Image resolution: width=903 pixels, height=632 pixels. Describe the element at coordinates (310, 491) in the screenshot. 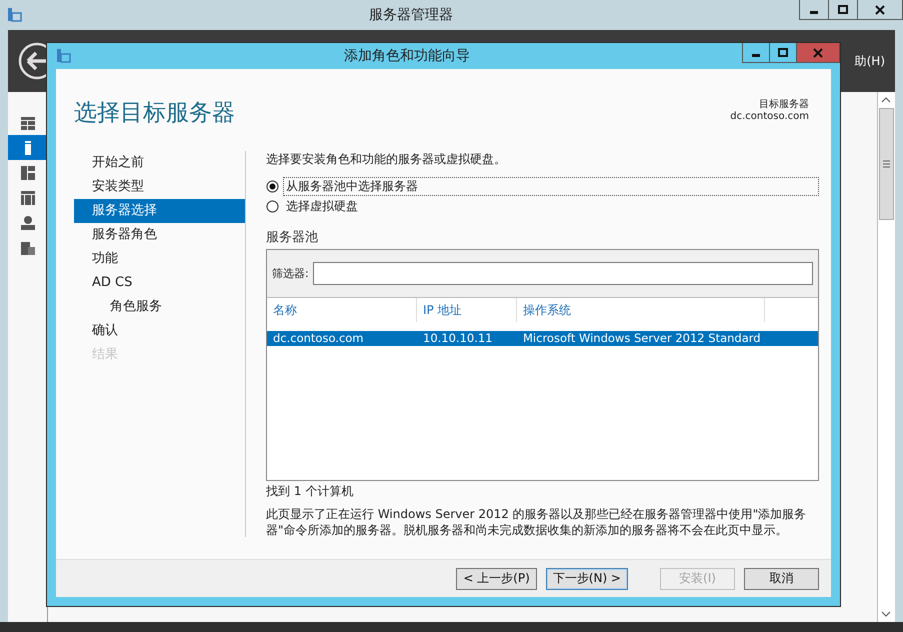

I see `result-count: 找到 1 个计算机` at that location.